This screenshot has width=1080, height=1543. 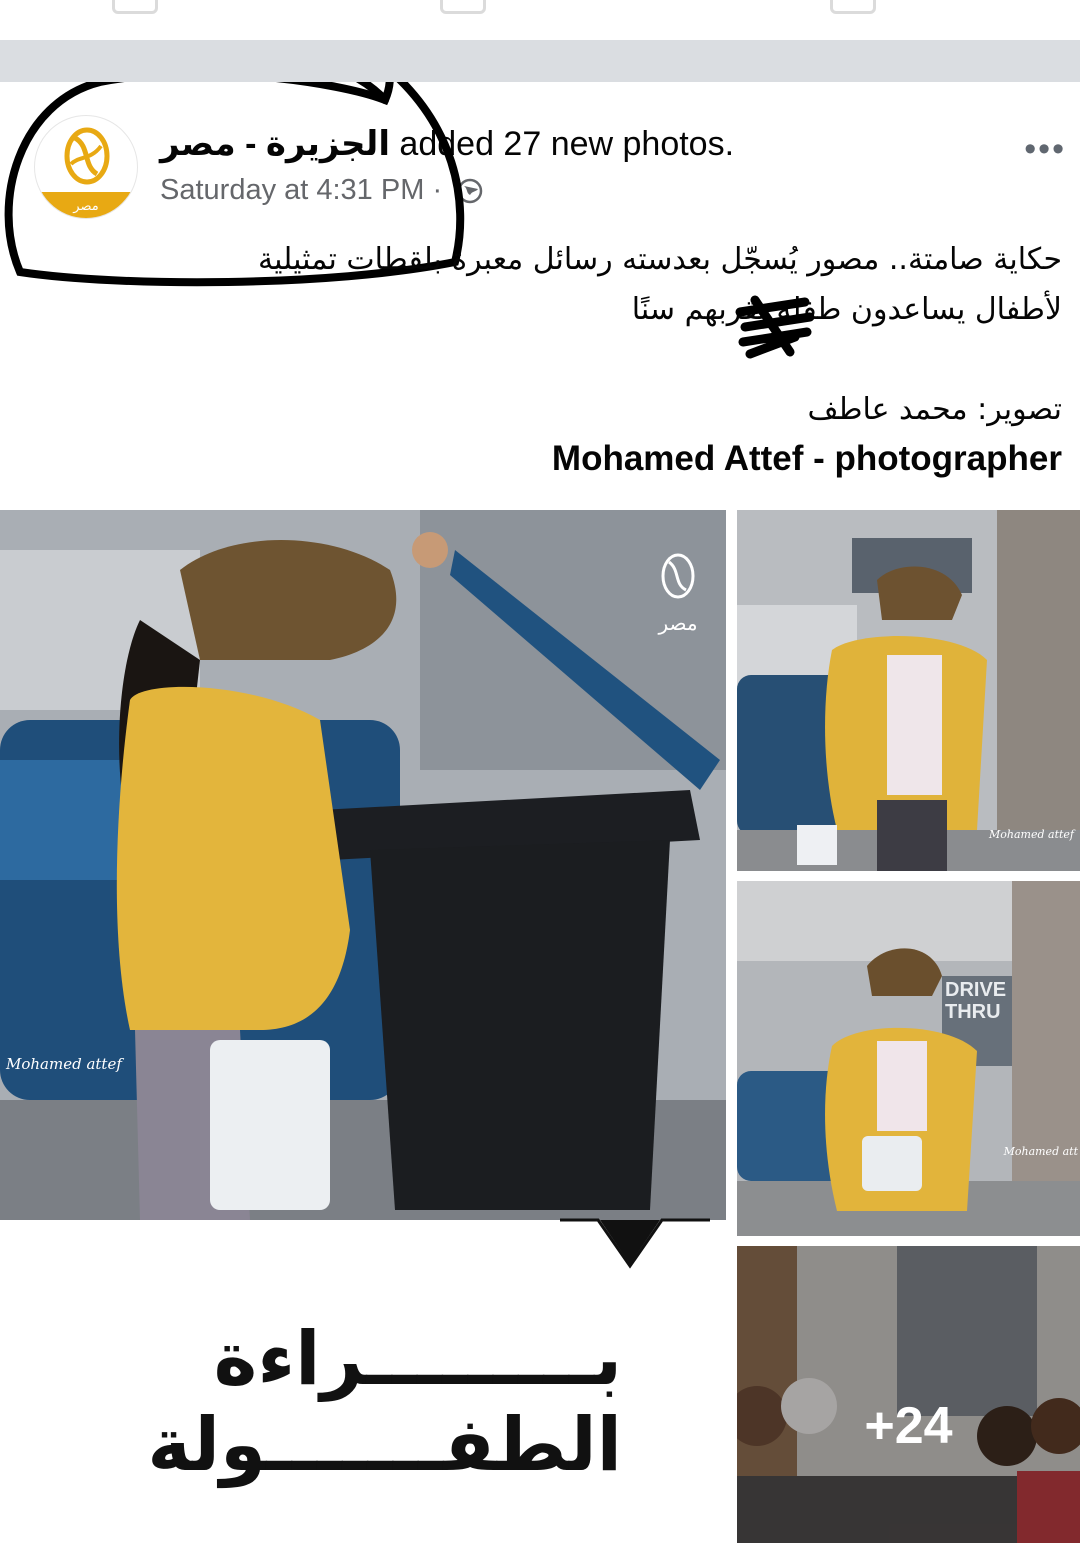 What do you see at coordinates (635, 1243) in the screenshot?
I see `callout-pointer` at bounding box center [635, 1243].